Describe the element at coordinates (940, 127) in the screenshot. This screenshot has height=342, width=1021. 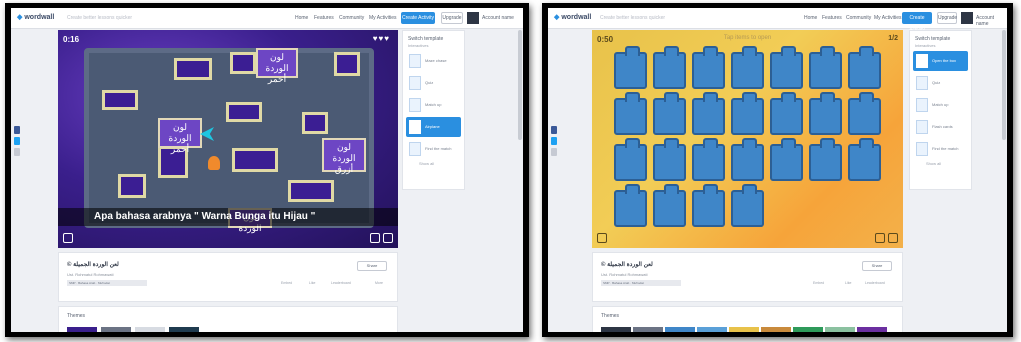
I see `template-flash-cards: Flash cards` at that location.